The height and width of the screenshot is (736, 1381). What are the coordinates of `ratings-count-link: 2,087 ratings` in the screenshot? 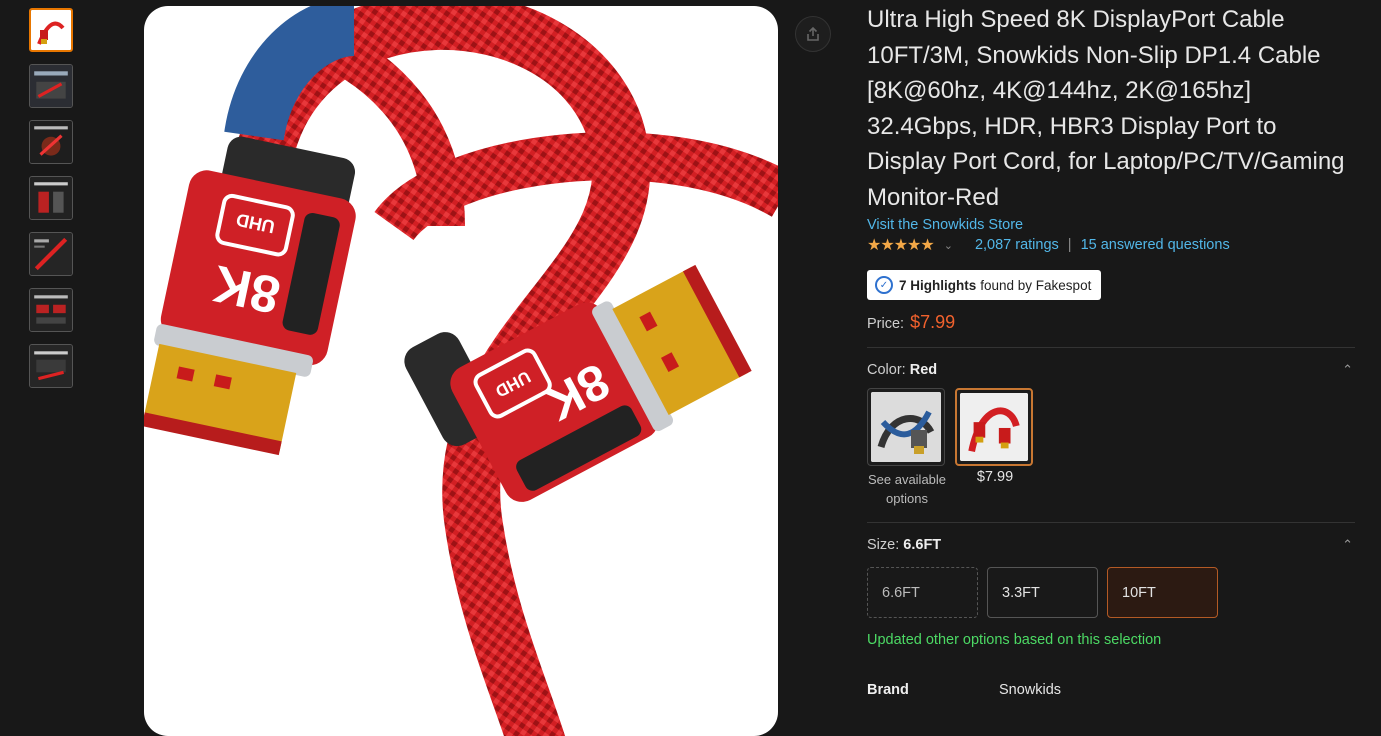 It's located at (1017, 245).